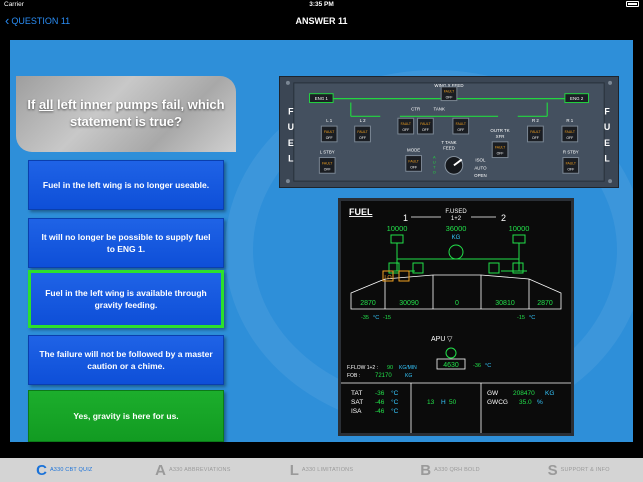 The width and height of the screenshot is (643, 482). I want to click on gwcg-value: 35.0, so click(525, 402).